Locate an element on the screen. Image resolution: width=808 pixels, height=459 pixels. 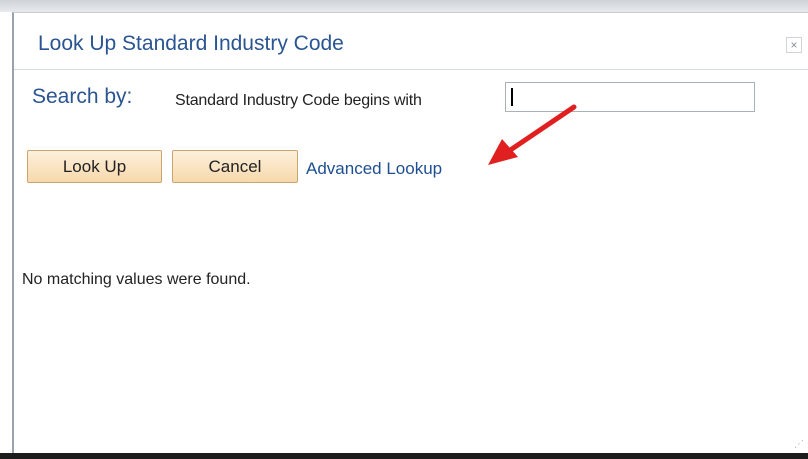
dialog-title: Look Up Standard Industry Code is located at coordinates (191, 43).